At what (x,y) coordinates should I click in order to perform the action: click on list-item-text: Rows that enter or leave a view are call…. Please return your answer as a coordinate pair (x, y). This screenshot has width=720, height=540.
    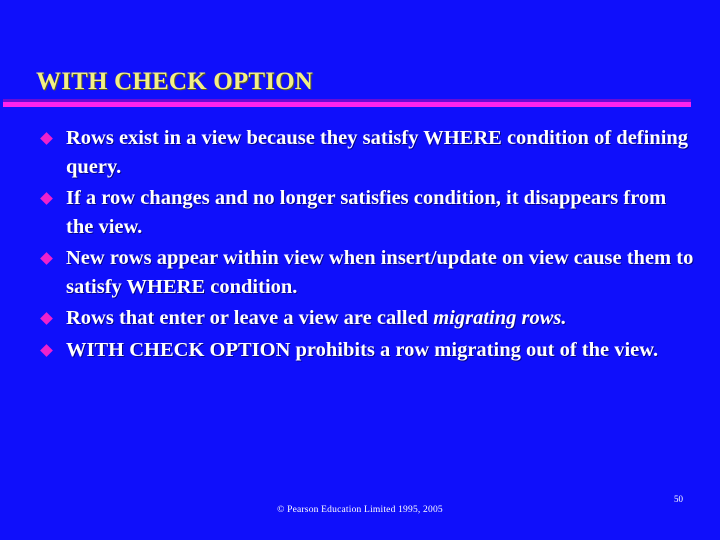
    Looking at the image, I should click on (381, 318).